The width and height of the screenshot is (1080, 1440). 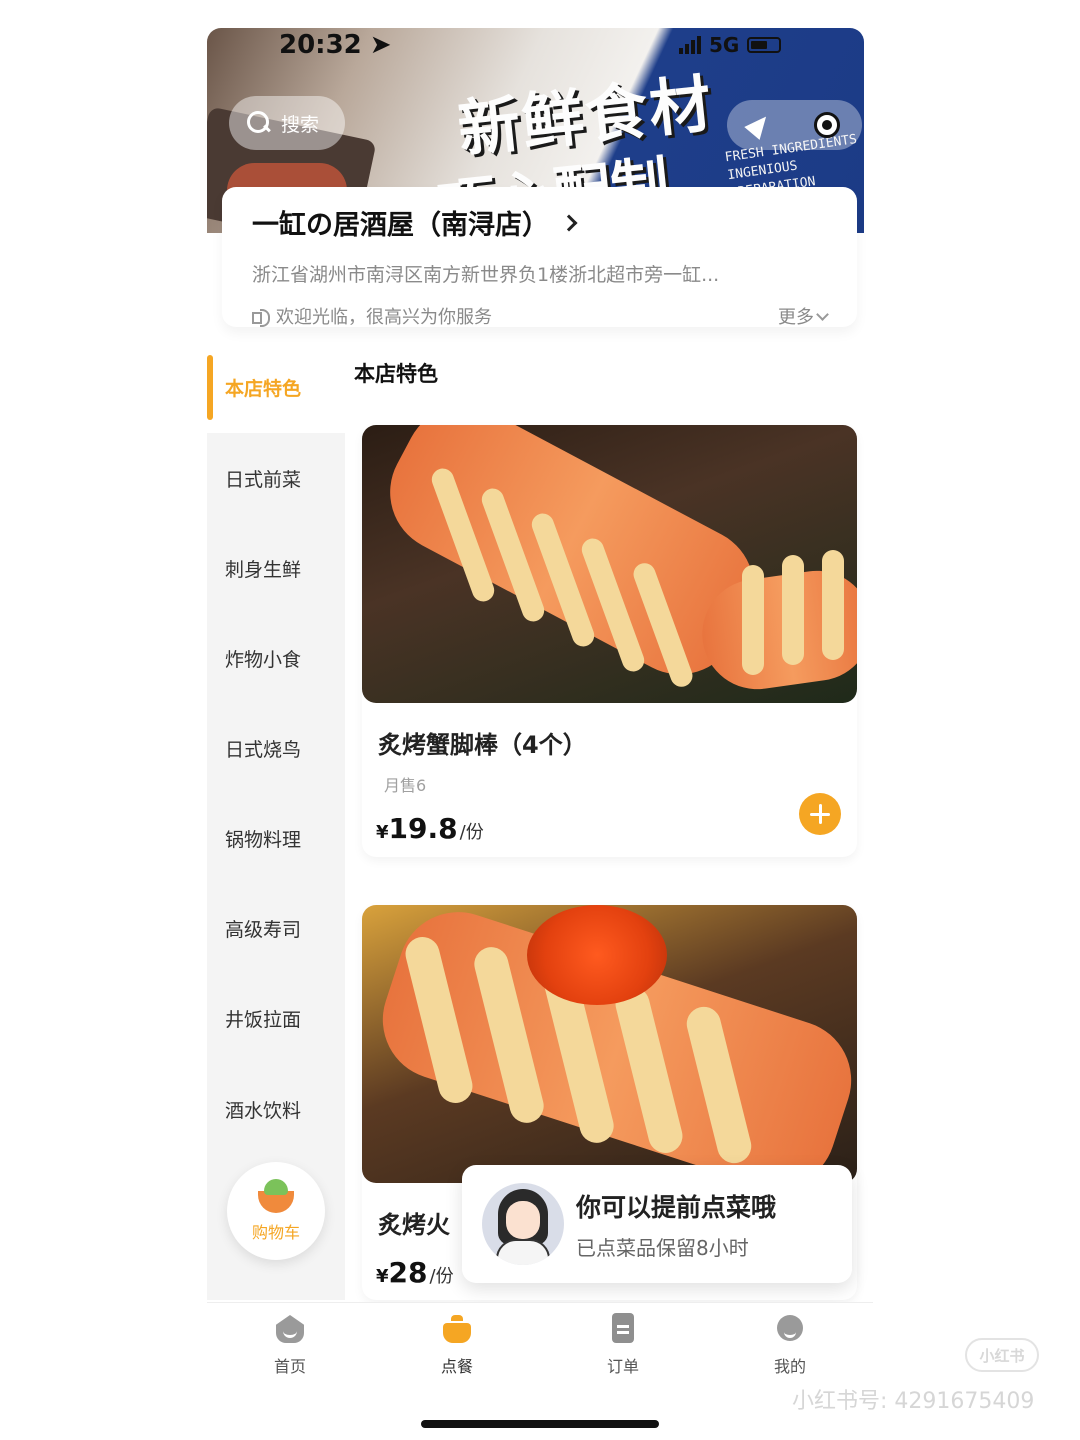 I want to click on sidebar-item-label: 日式前菜, so click(x=263, y=479).